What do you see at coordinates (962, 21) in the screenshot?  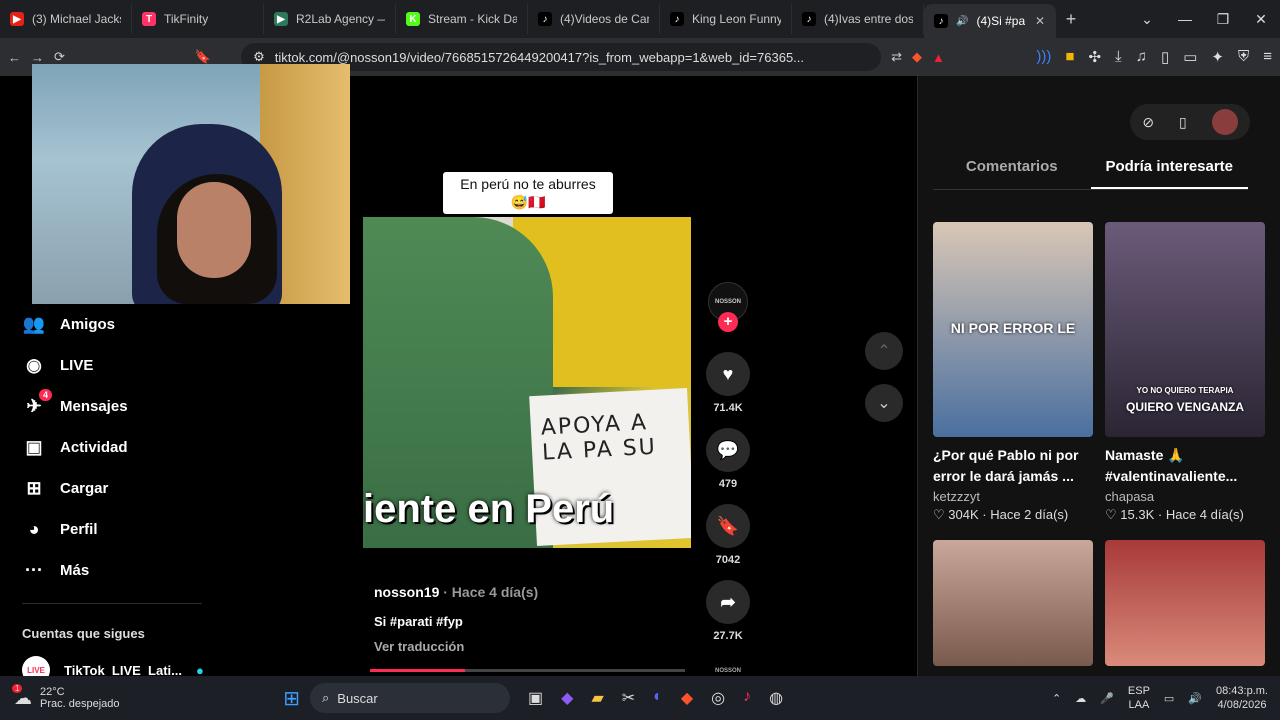 I see `tab-audio-icon: 🔊` at bounding box center [962, 21].